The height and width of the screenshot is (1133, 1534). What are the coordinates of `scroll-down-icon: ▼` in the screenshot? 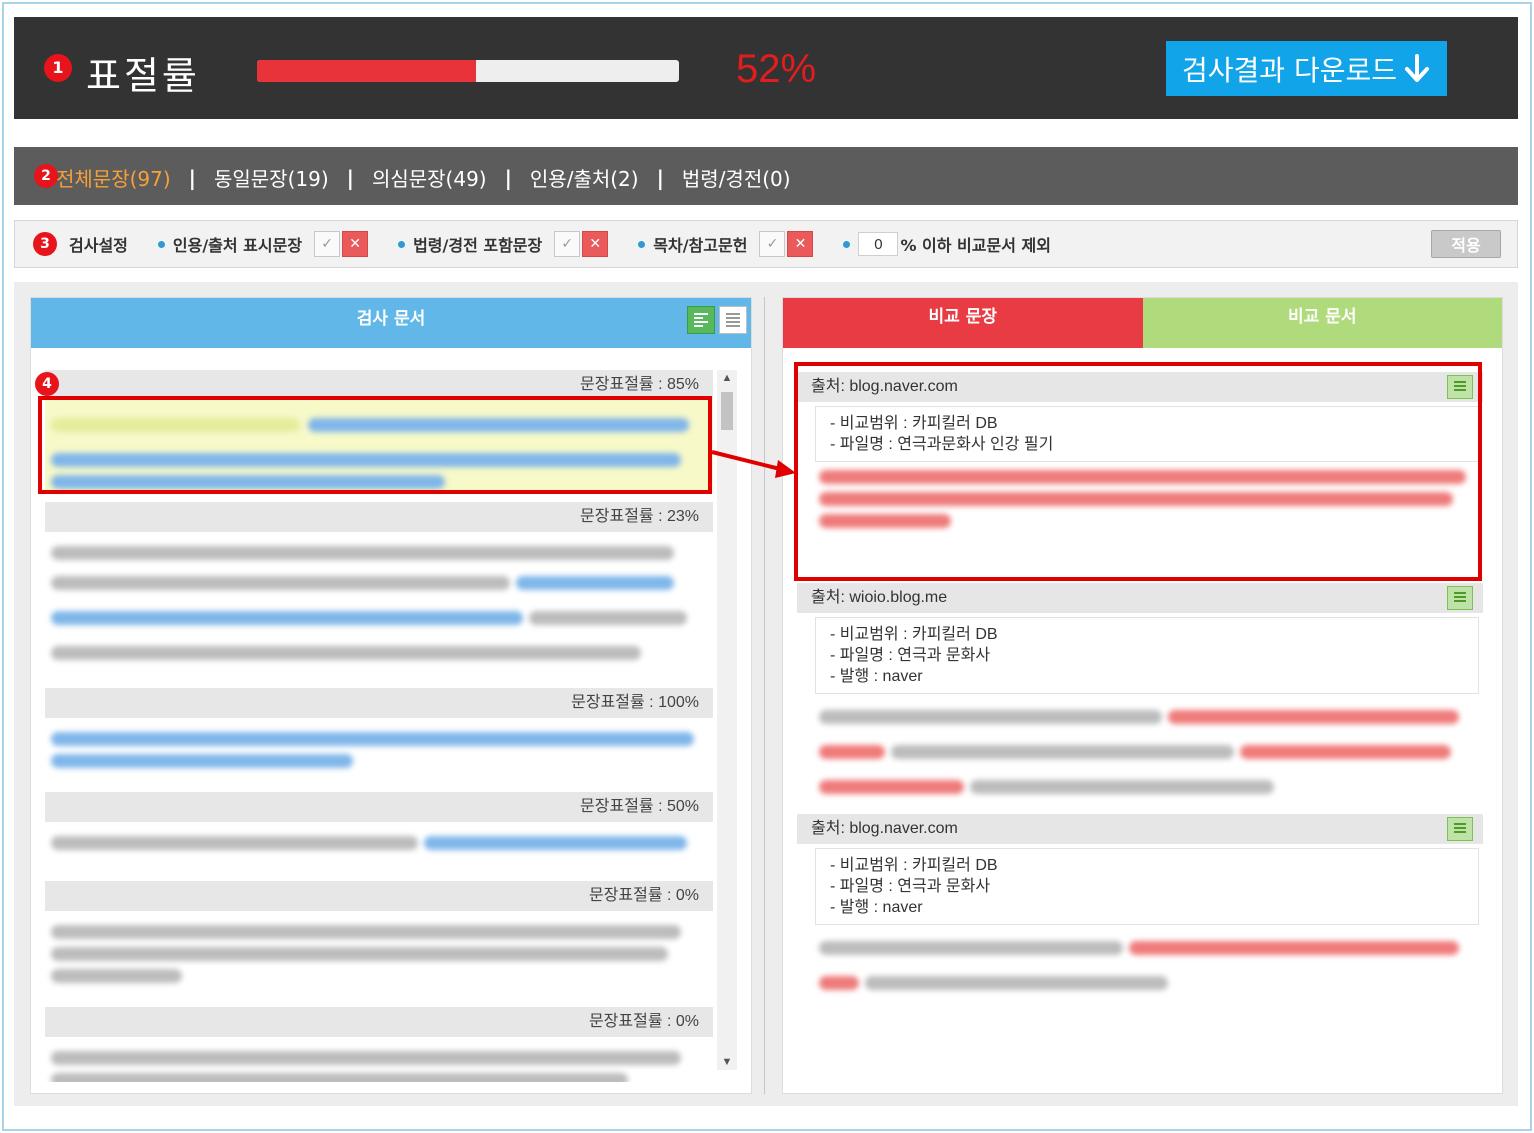 It's located at (727, 1062).